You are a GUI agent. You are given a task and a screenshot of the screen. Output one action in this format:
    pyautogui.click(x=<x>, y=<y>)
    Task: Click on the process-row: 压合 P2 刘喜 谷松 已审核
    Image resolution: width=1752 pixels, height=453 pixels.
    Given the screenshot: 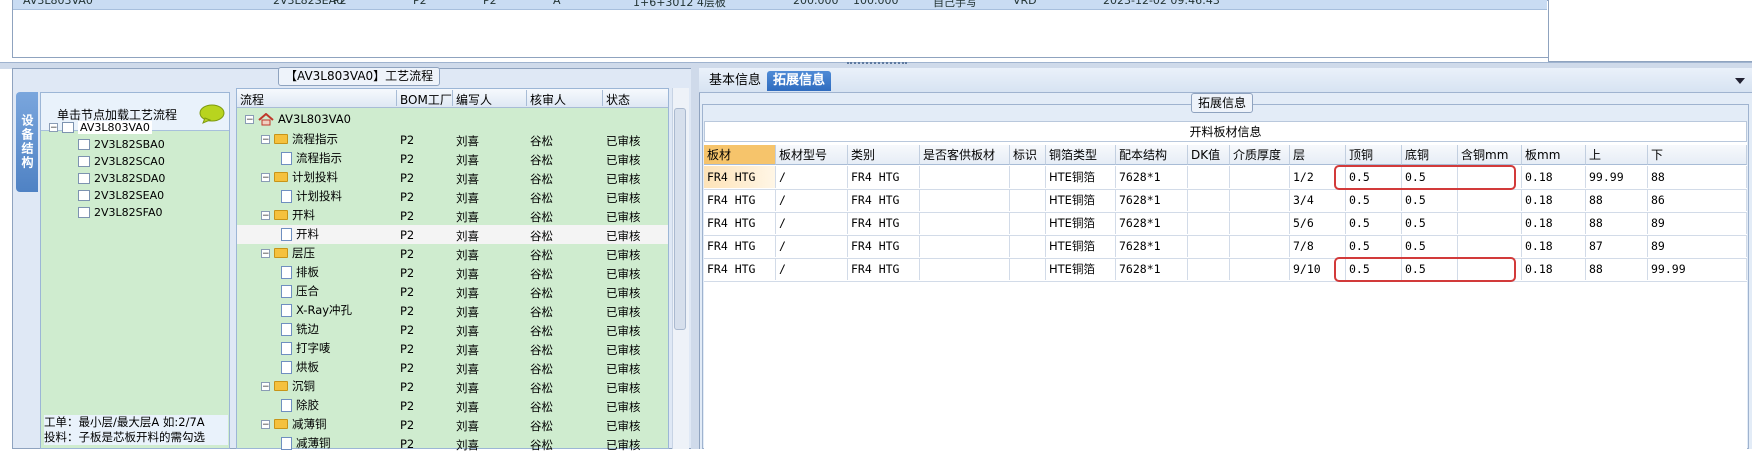 What is the action you would take?
    pyautogui.click(x=452, y=291)
    